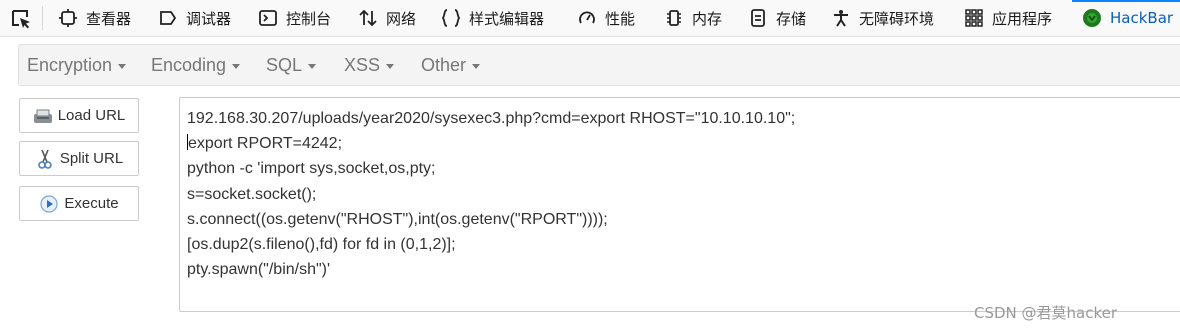  I want to click on style-editor-icon, so click(451, 18).